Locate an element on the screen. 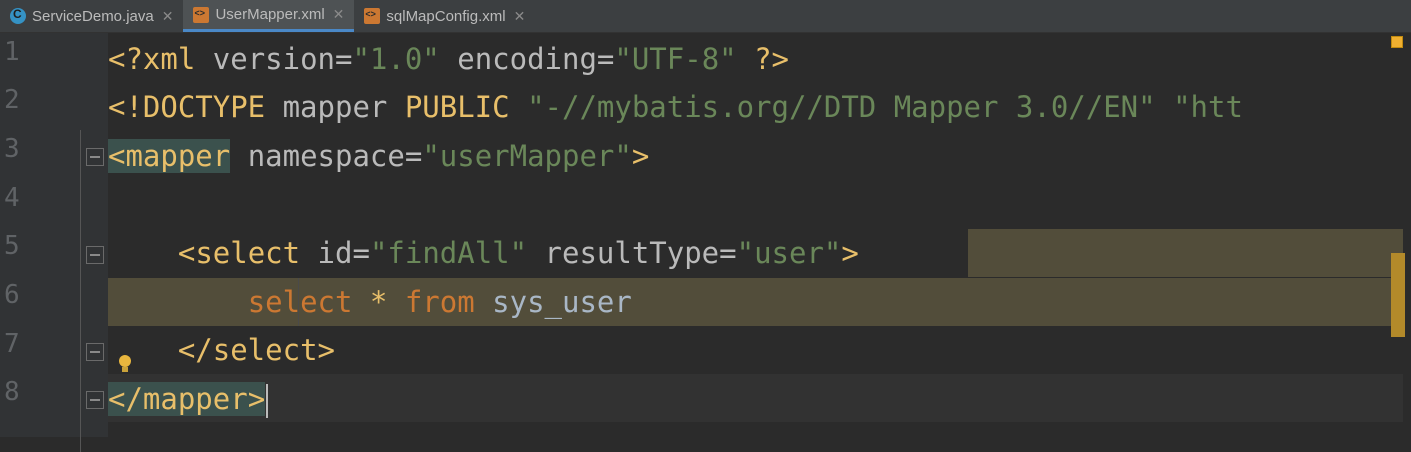 The height and width of the screenshot is (452, 1411). scrollbar-highlight-marker is located at coordinates (1398, 295).